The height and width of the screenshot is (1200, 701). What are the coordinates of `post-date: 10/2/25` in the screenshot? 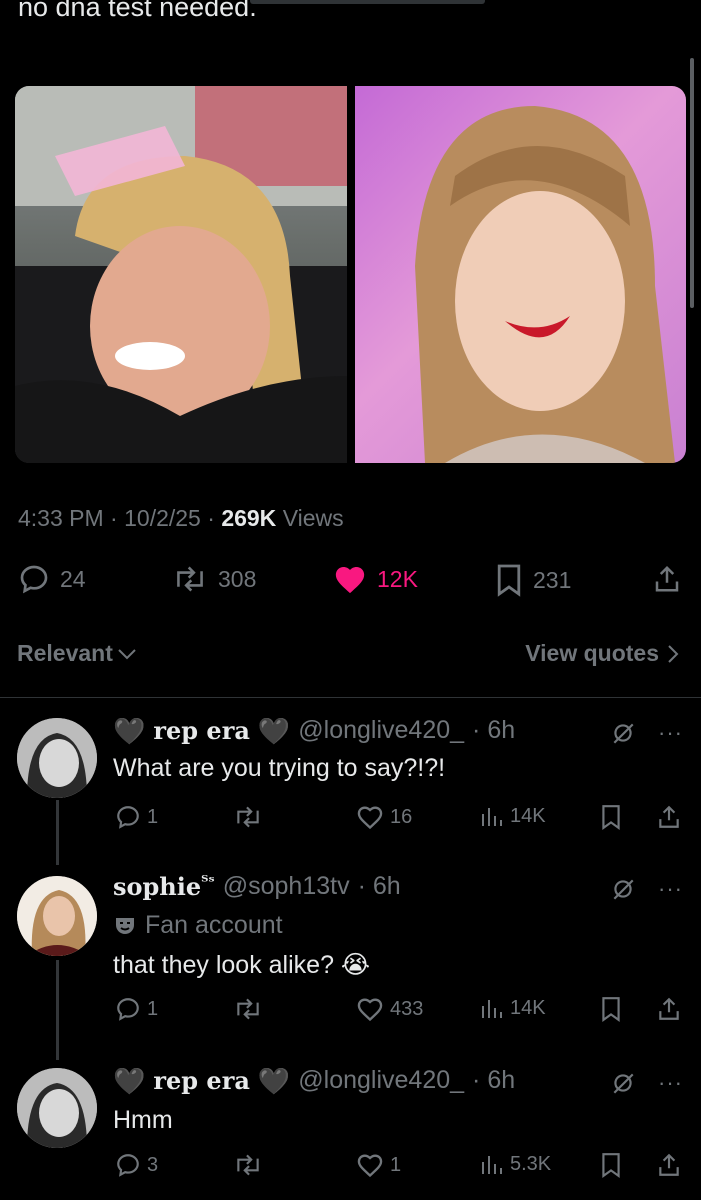 It's located at (162, 518).